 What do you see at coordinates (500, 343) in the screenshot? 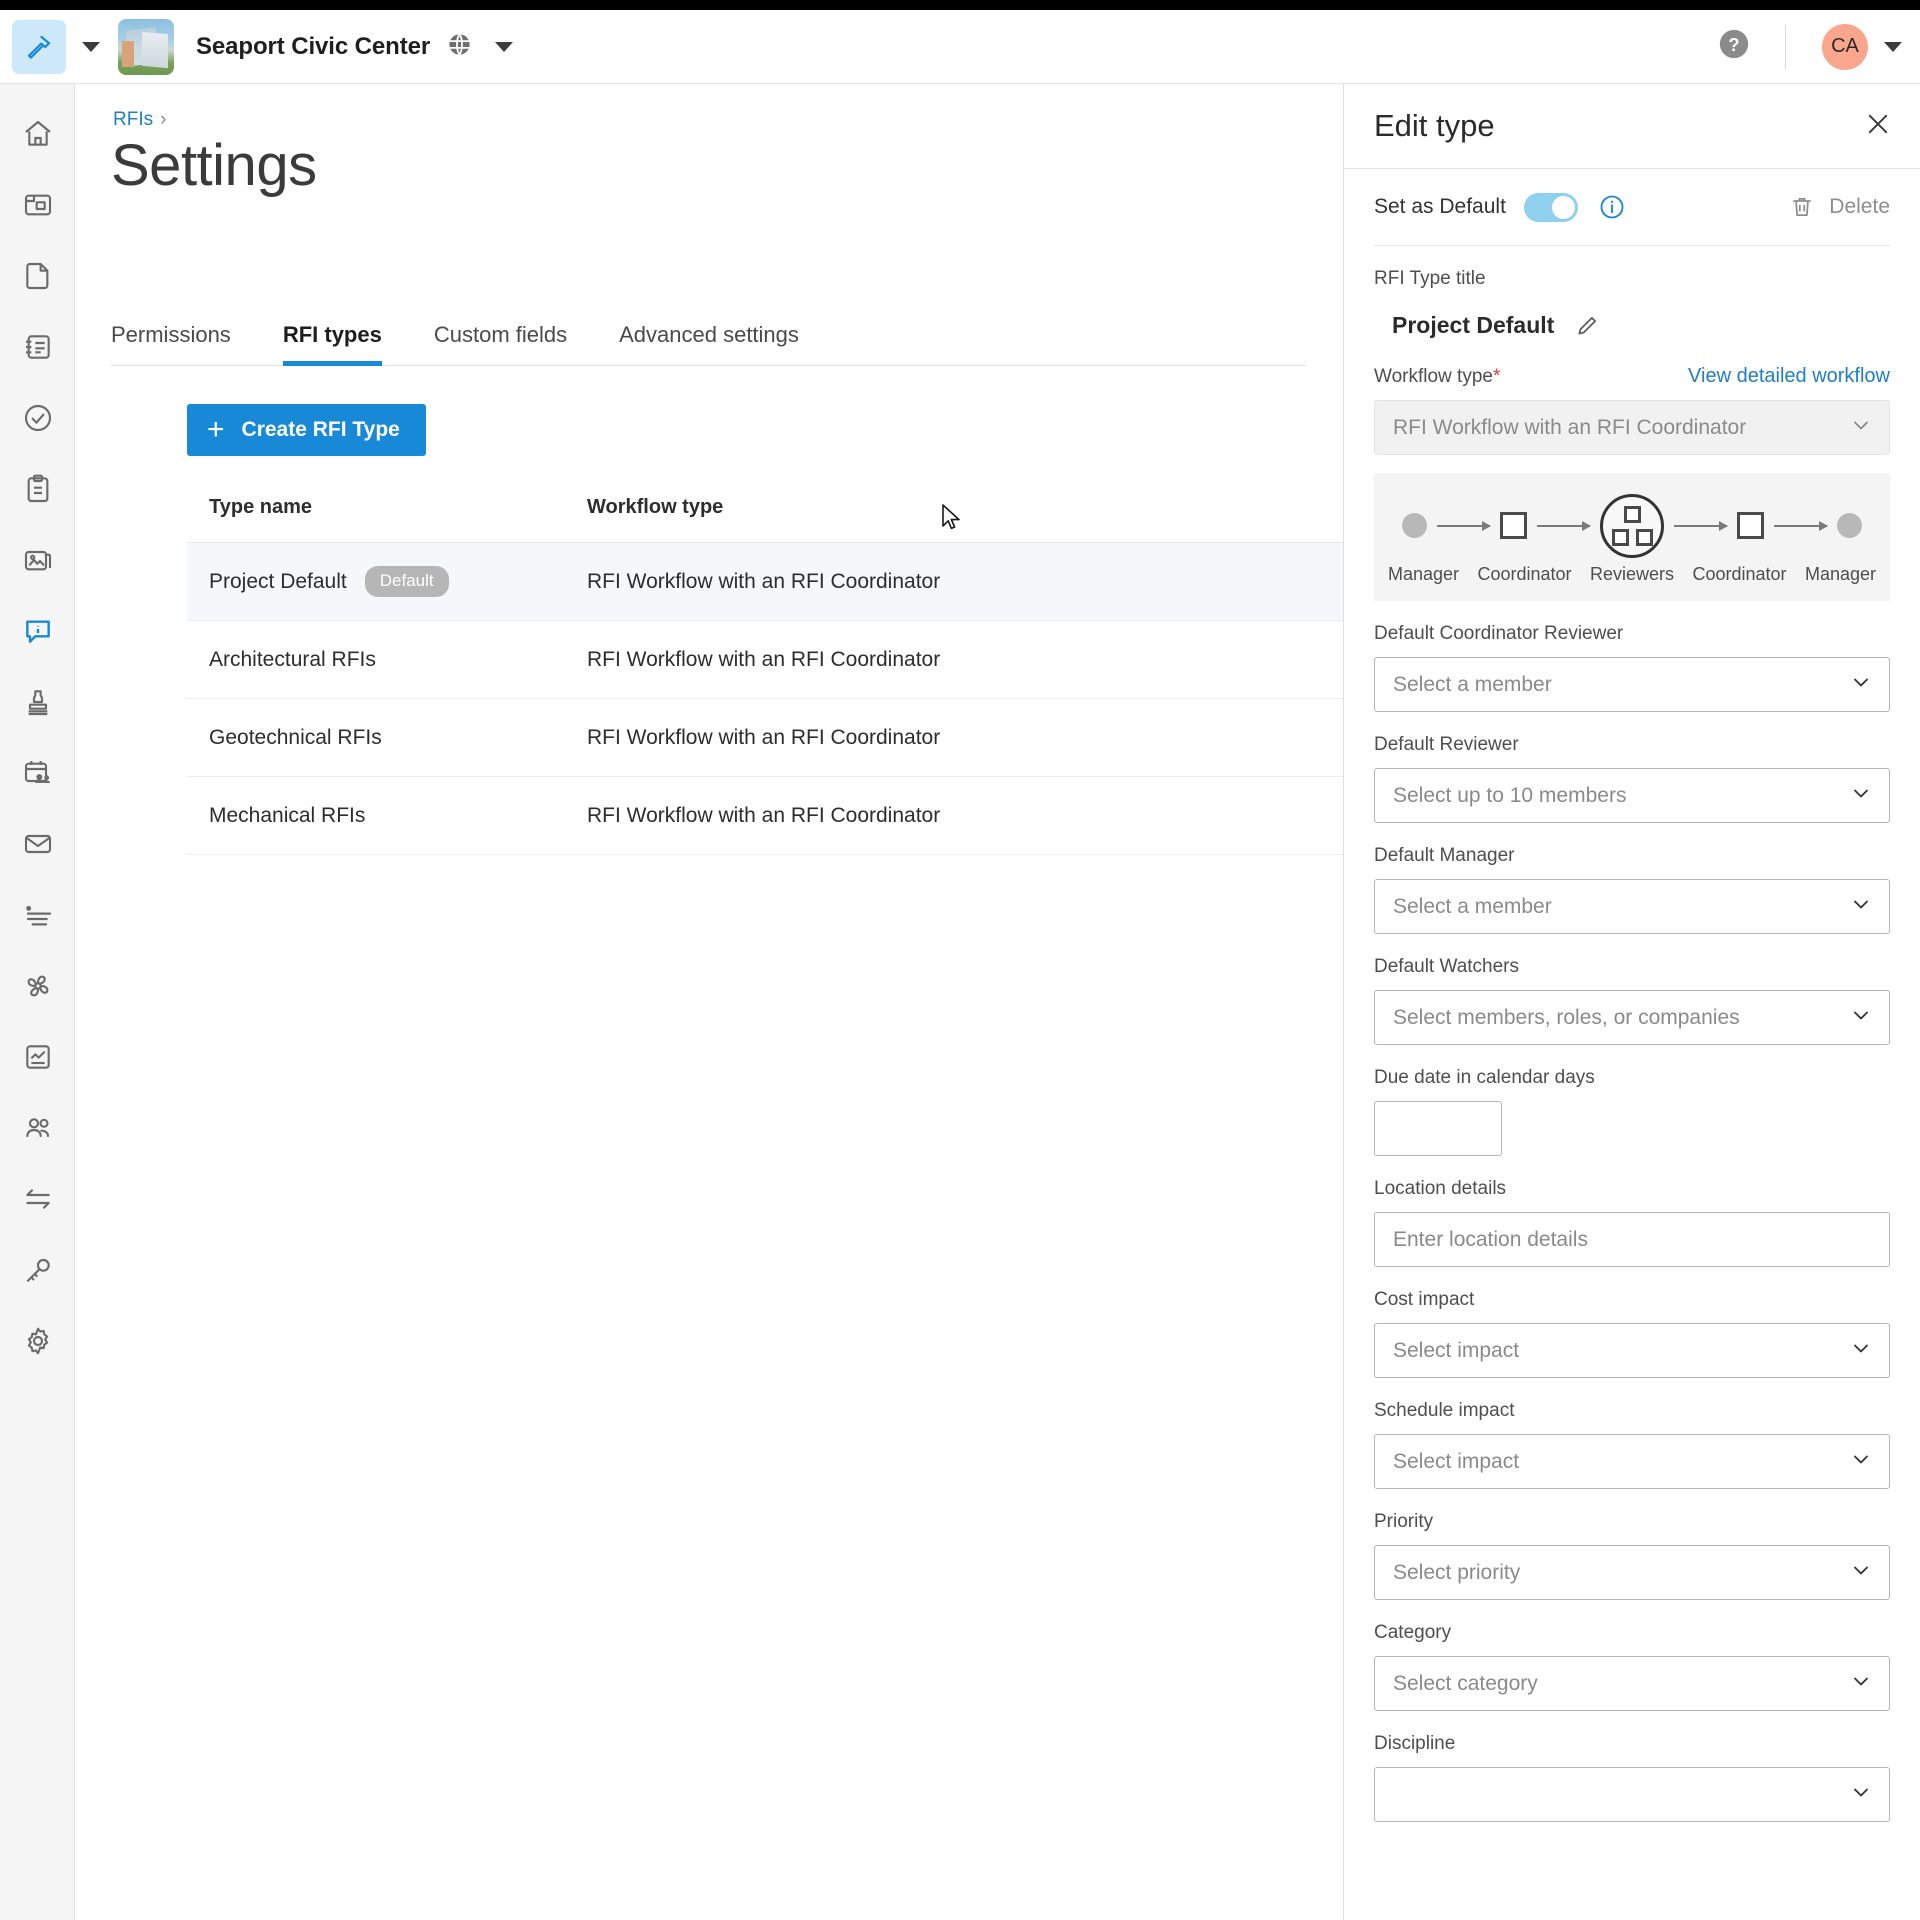
I see `tab-custom-fields: Custom fields` at bounding box center [500, 343].